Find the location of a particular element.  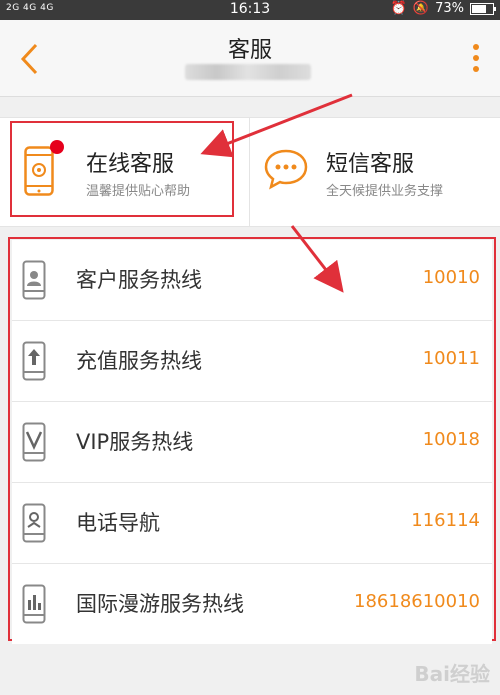

hotline-number: 10010 is located at coordinates (451, 277).